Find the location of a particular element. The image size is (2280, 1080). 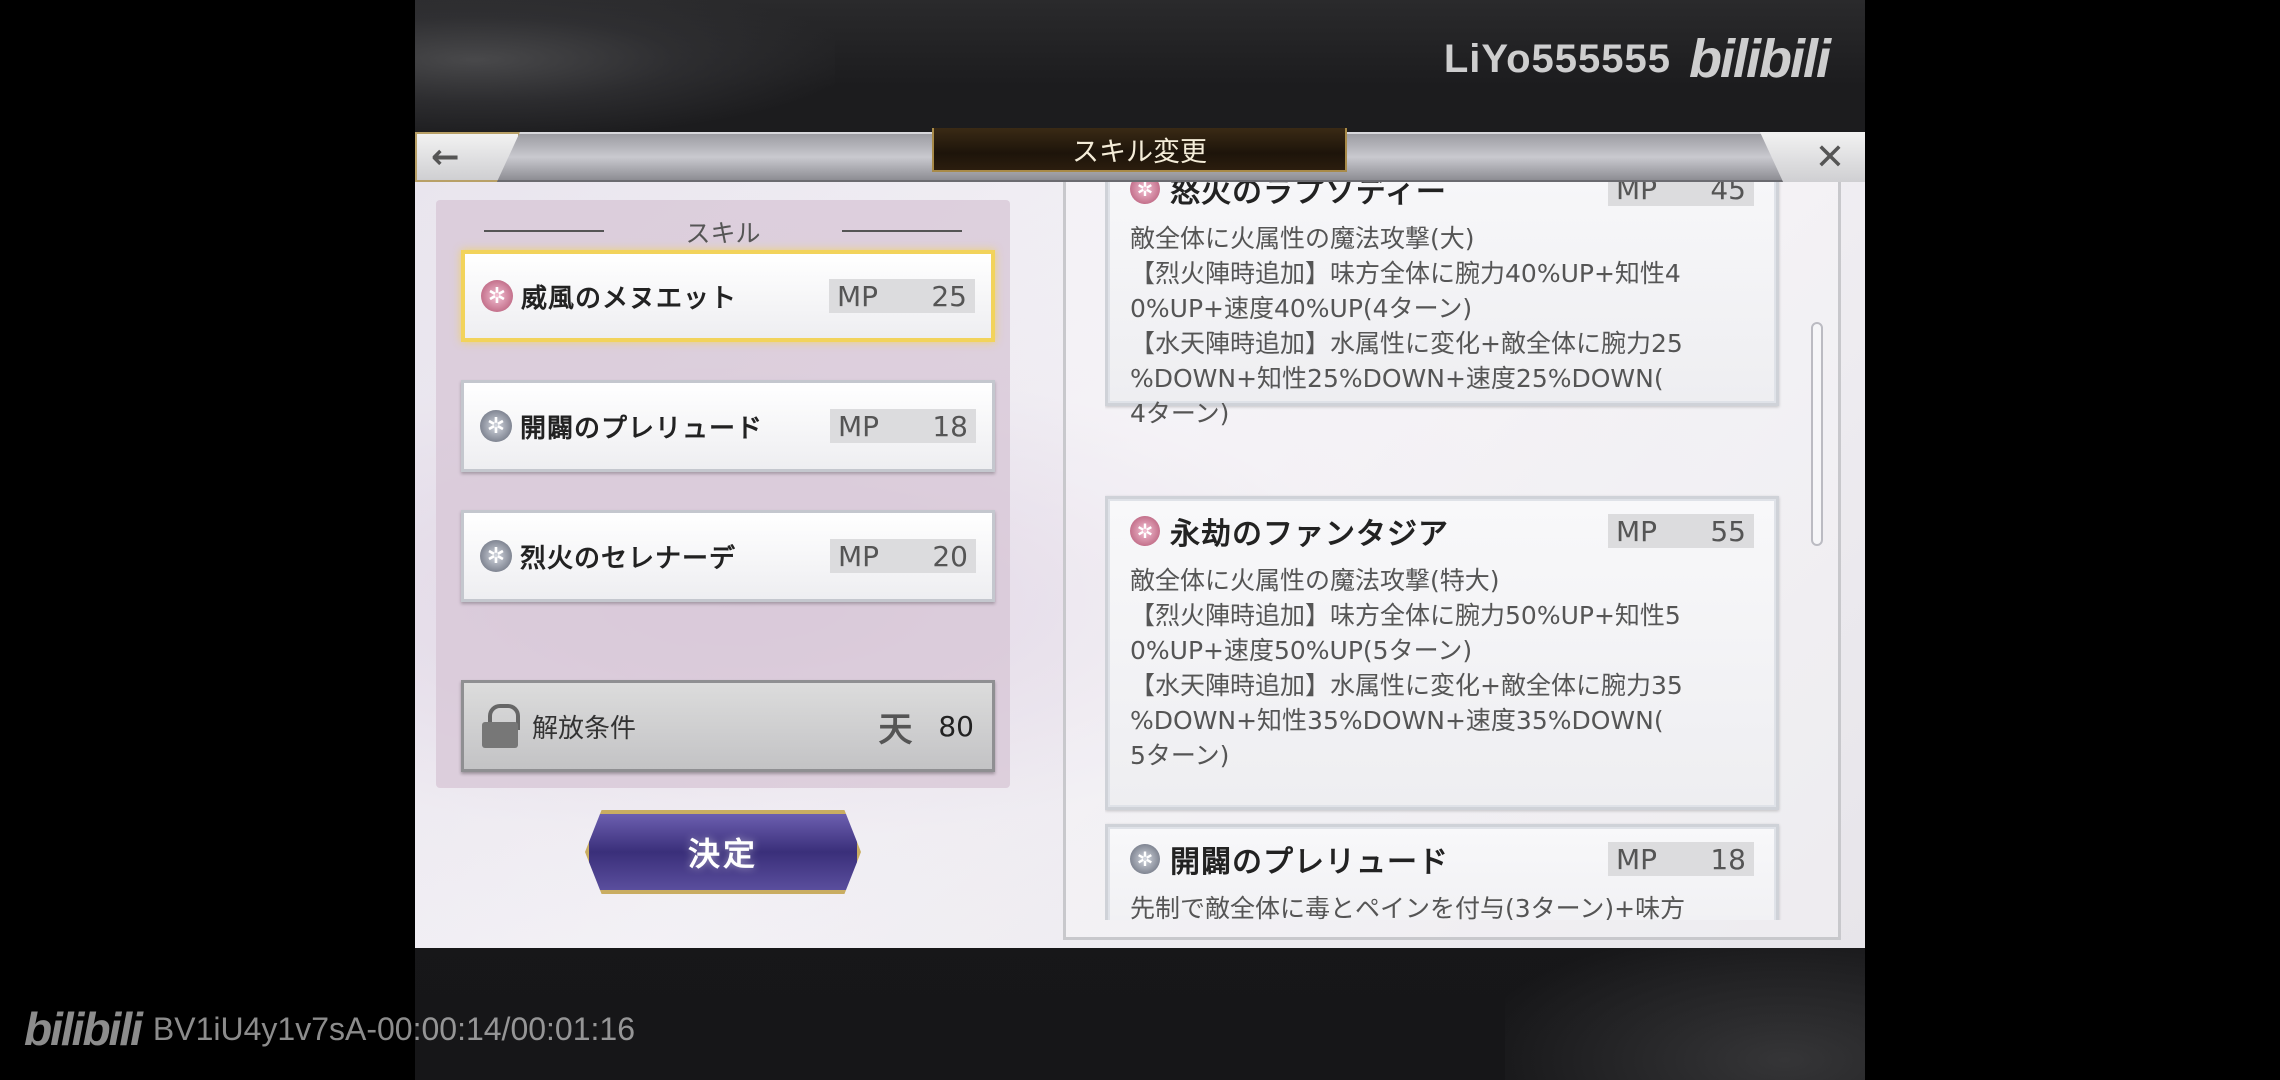

skill-list-header: スキル is located at coordinates (723, 232).